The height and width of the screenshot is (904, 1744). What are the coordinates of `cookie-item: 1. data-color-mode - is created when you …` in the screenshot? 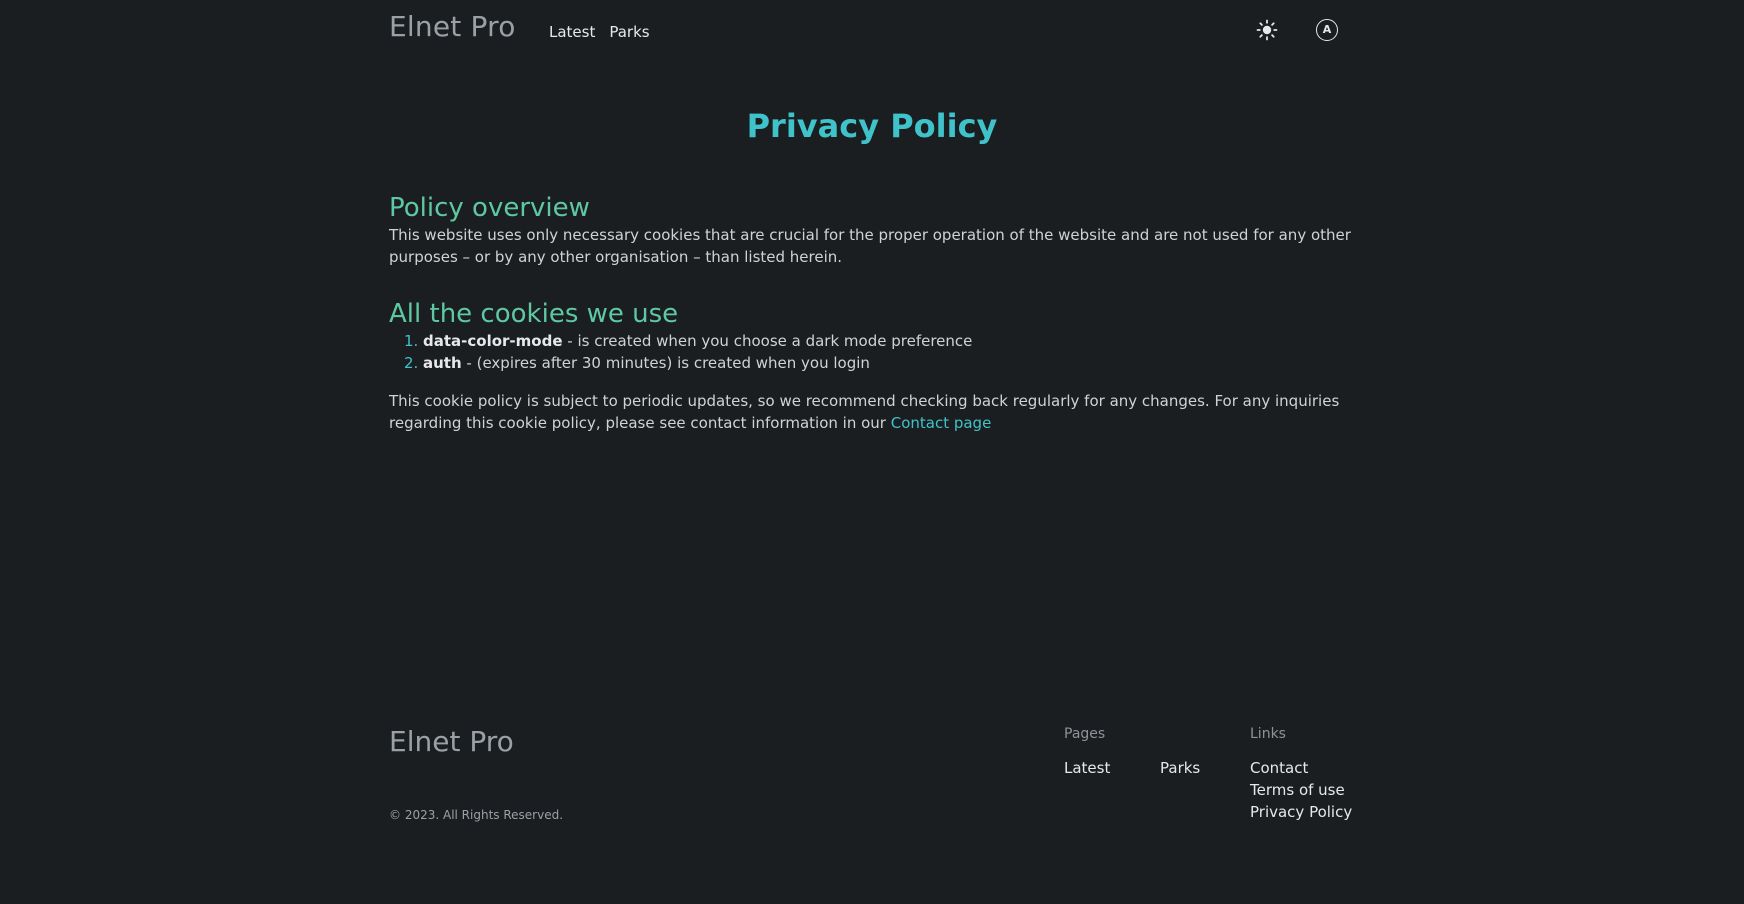 It's located at (872, 341).